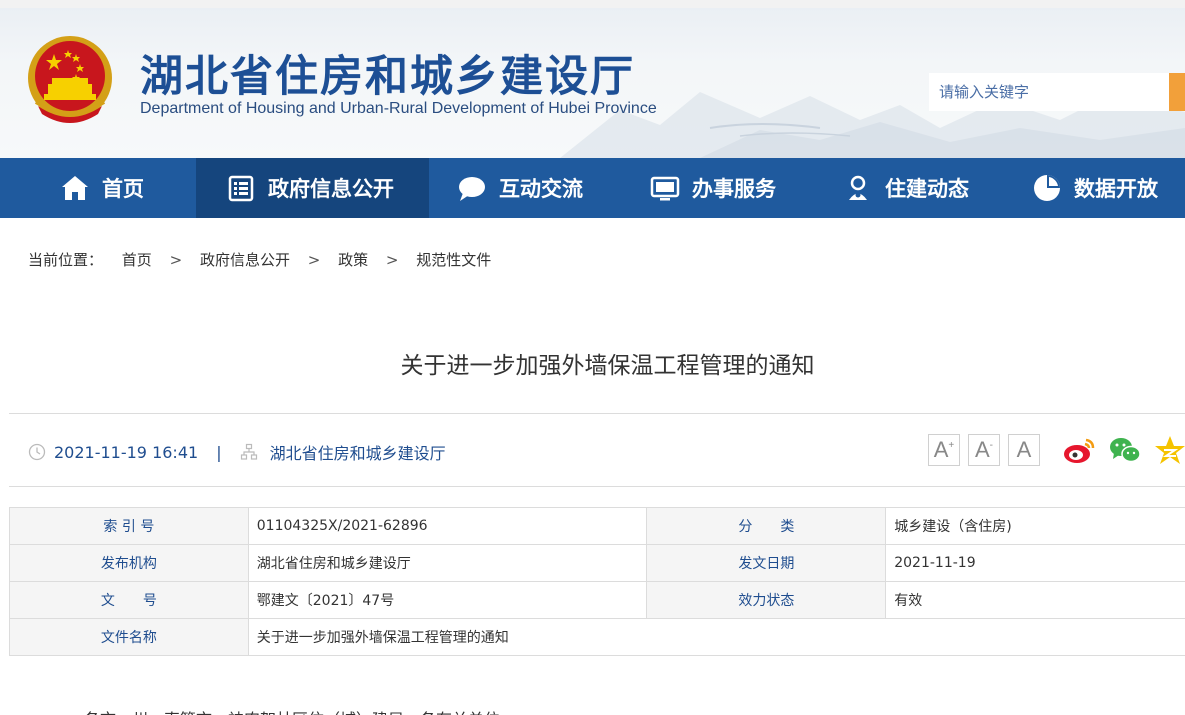 This screenshot has width=1185, height=715. I want to click on site-title: 湖北省住房和城乡建设厅, so click(387, 77).